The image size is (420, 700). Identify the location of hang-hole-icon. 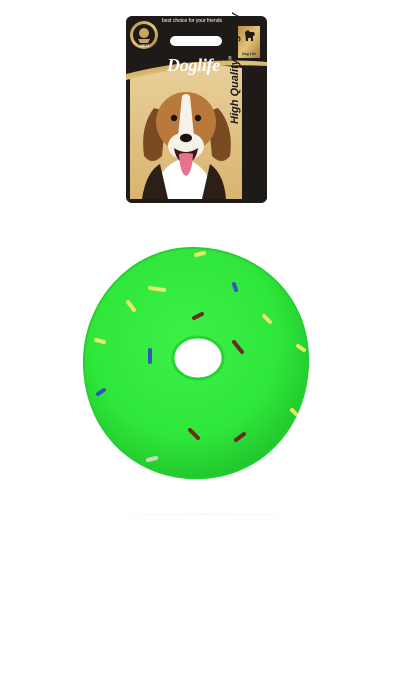
(196, 41).